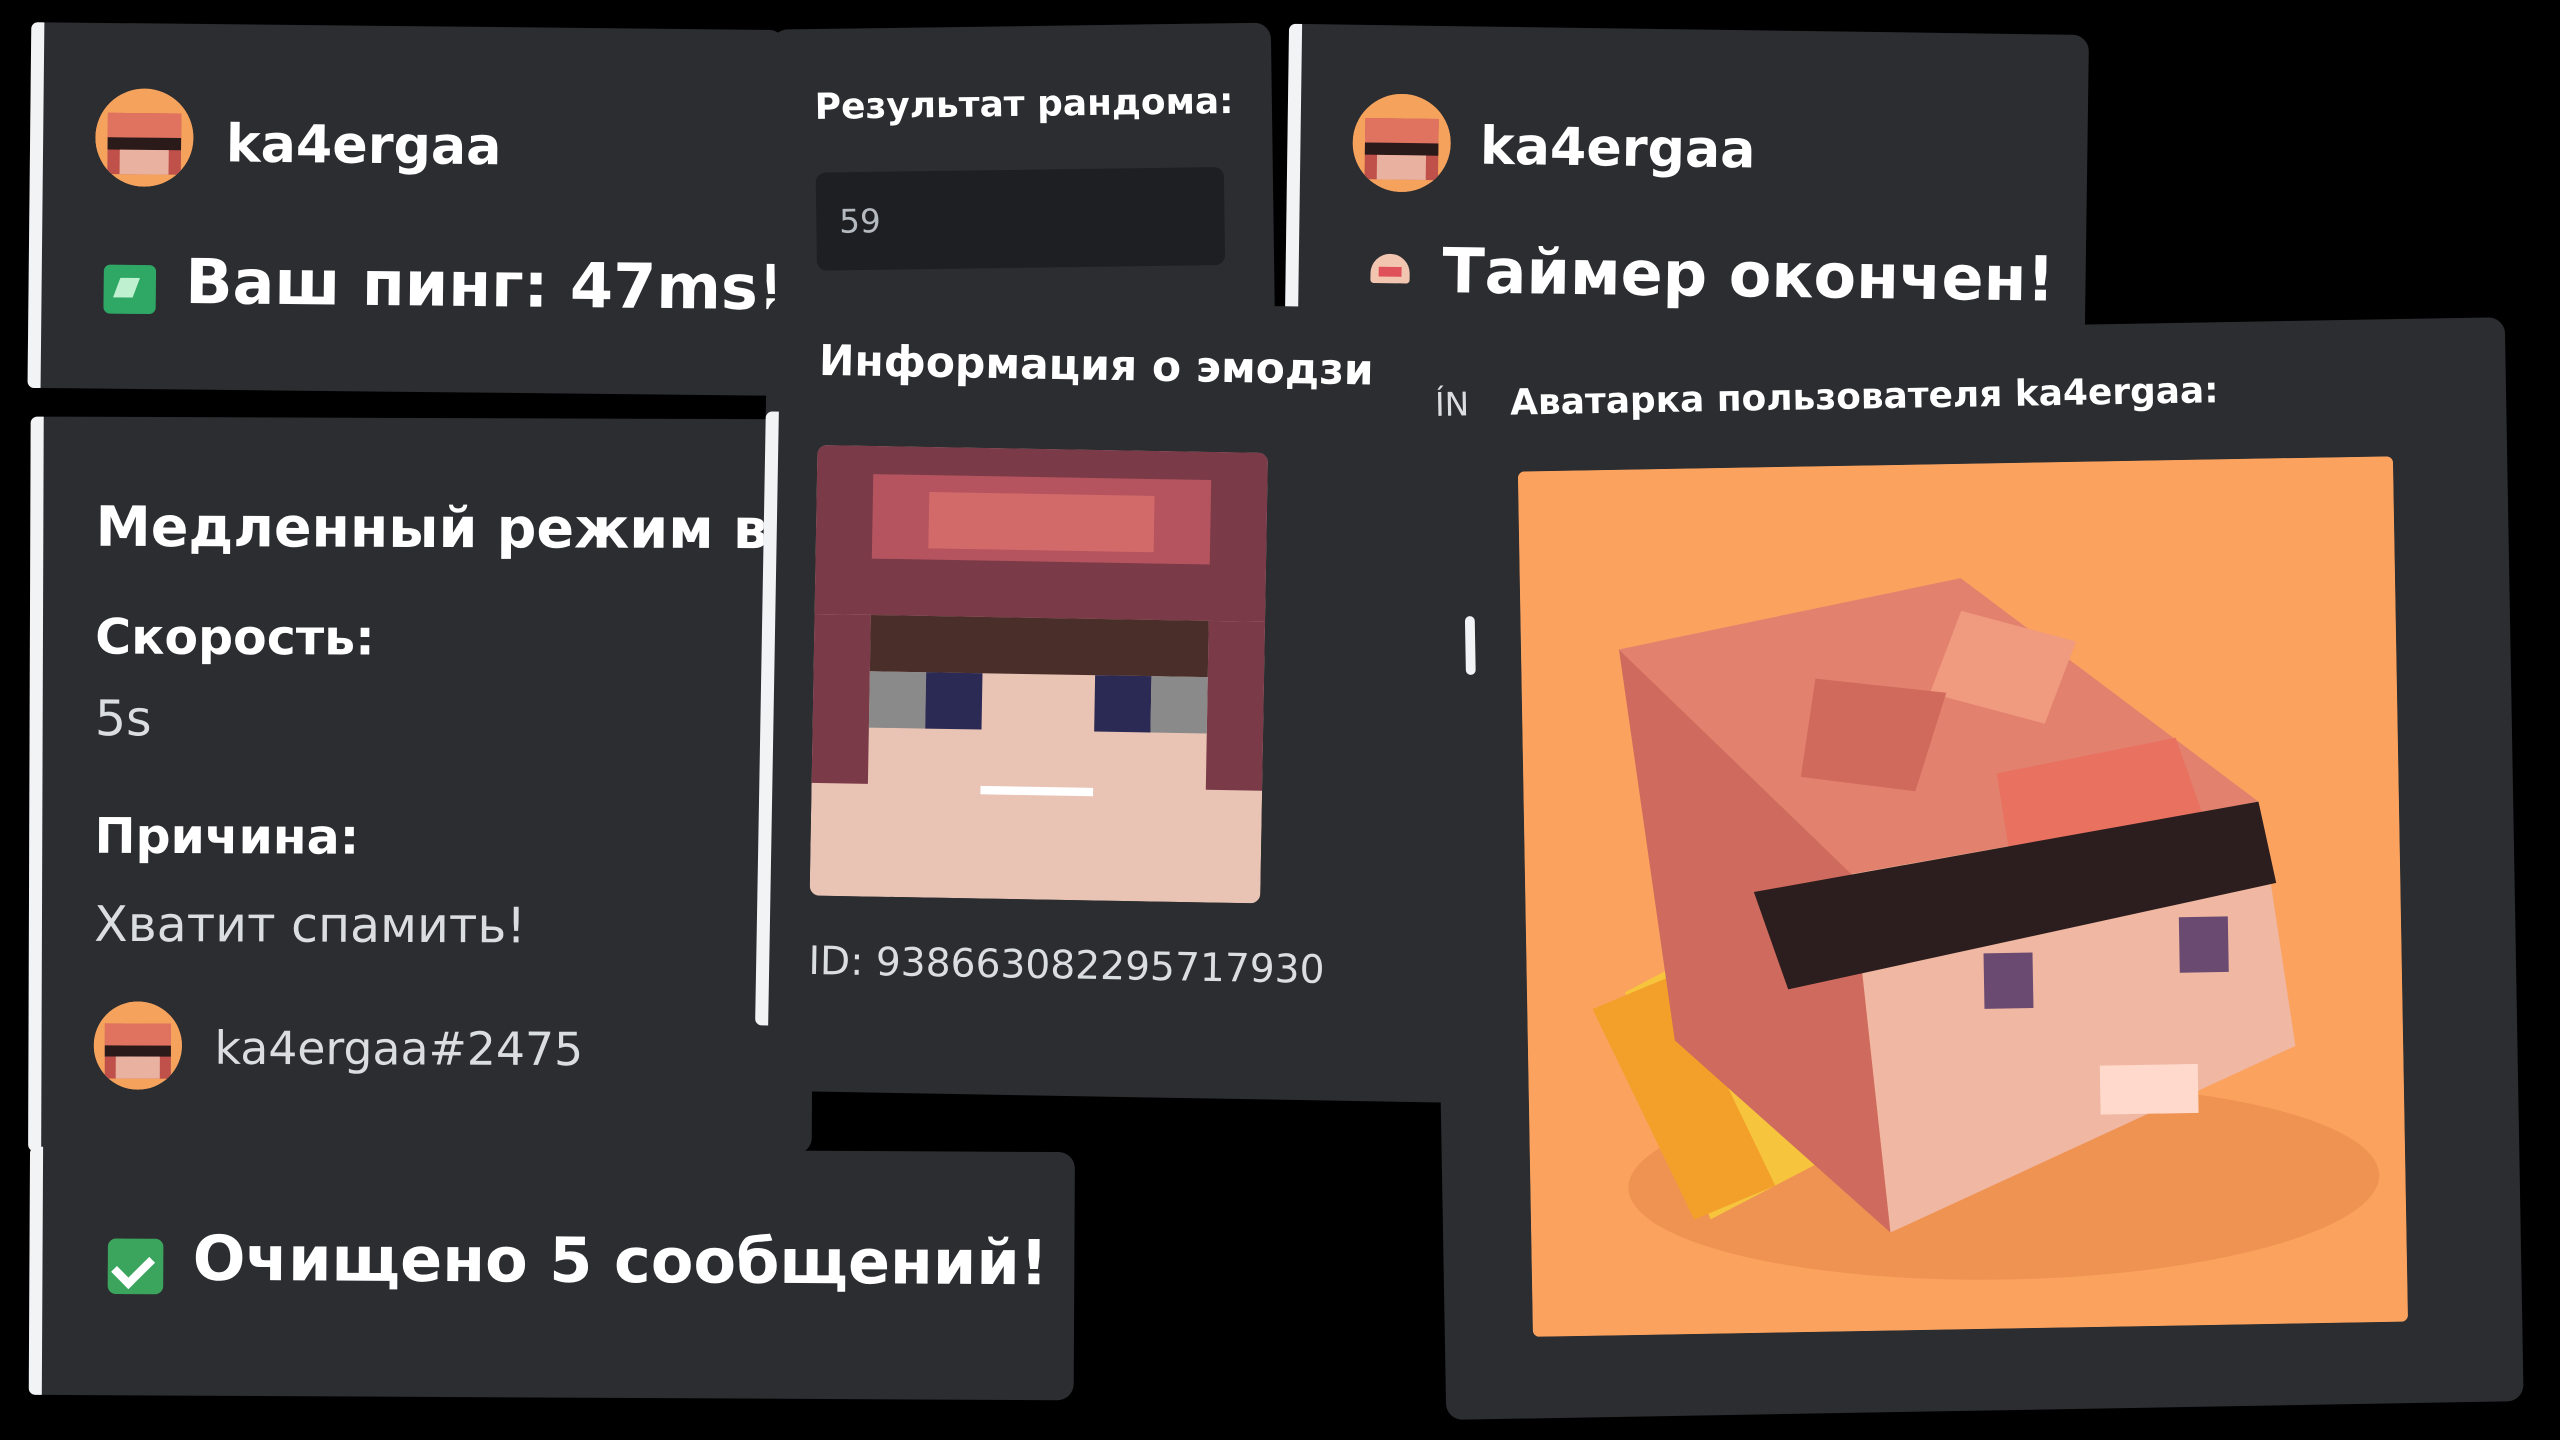 The image size is (2560, 1440). I want to click on reason-label: Причина:, so click(227, 837).